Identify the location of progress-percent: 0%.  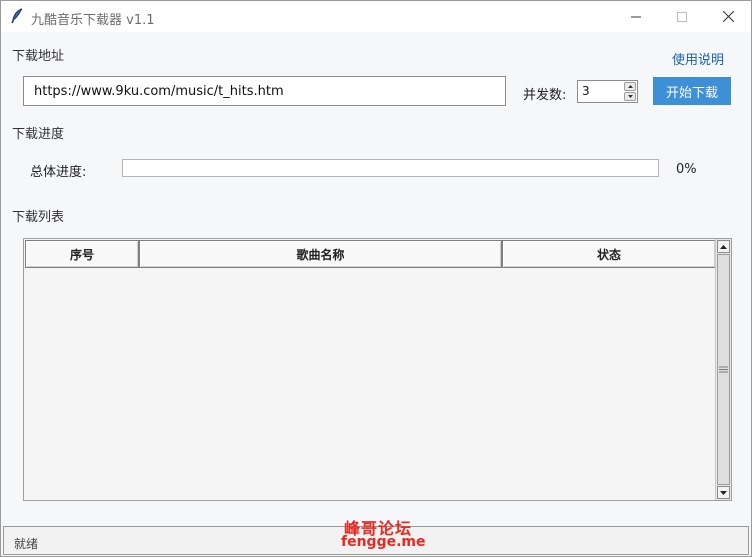
(686, 169).